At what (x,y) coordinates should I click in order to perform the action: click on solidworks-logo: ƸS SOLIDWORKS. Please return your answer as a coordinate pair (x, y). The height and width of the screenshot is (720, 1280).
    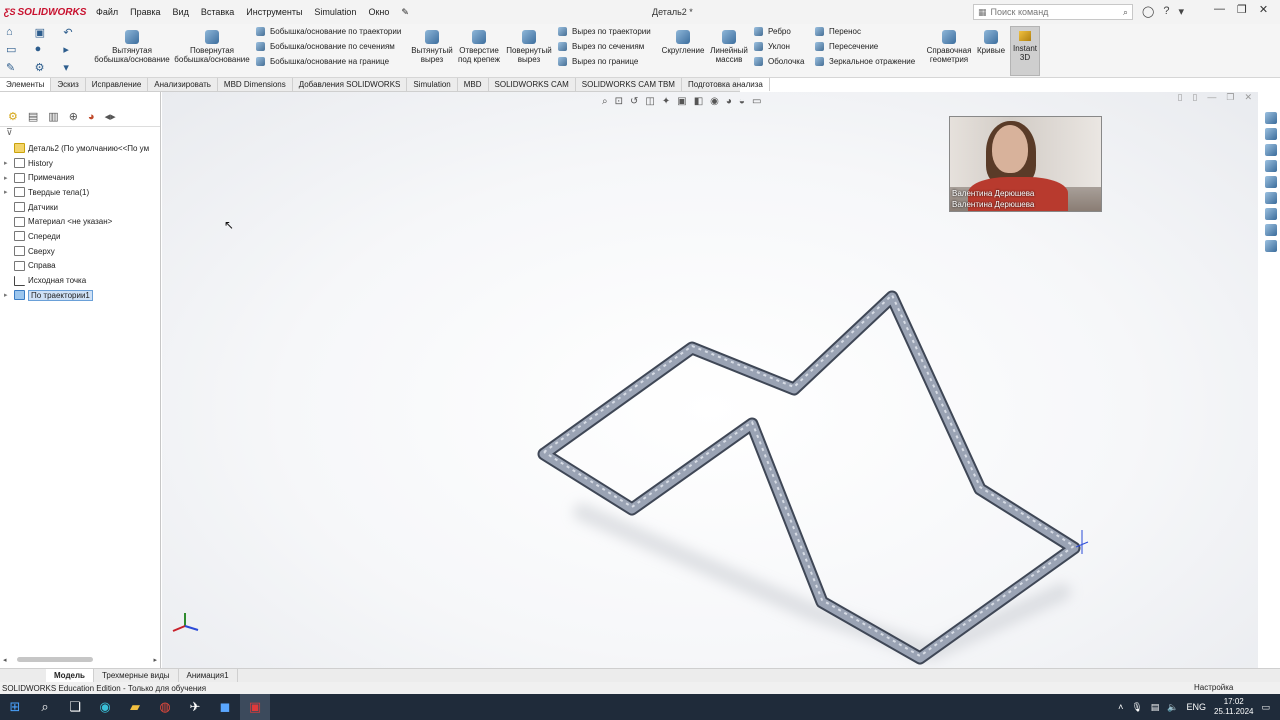
    Looking at the image, I should click on (45, 12).